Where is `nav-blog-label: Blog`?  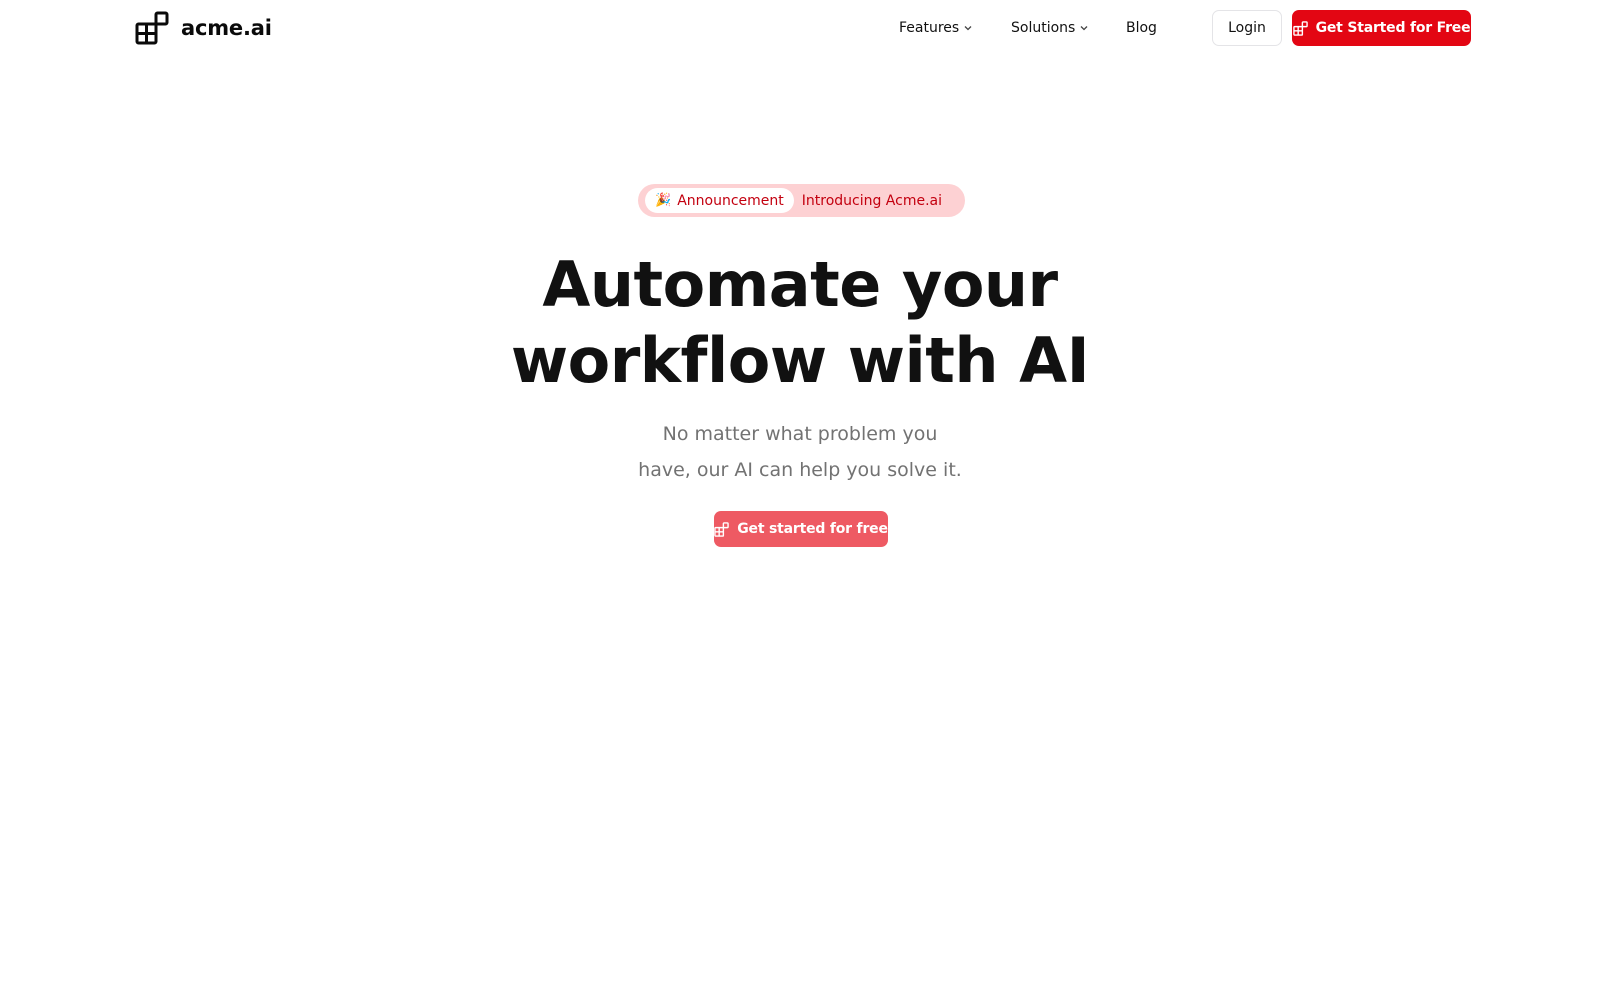
nav-blog-label: Blog is located at coordinates (1141, 28).